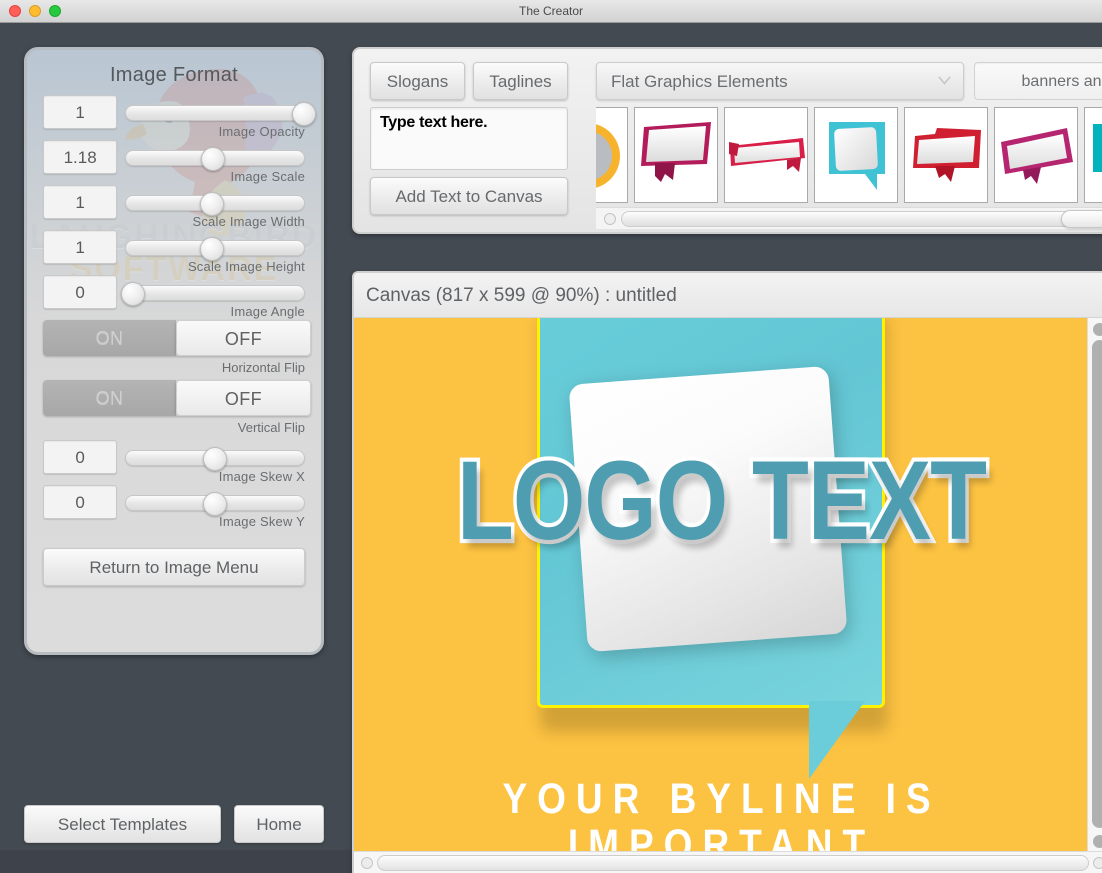  I want to click on image-skew-y-value: 0, so click(80, 502).